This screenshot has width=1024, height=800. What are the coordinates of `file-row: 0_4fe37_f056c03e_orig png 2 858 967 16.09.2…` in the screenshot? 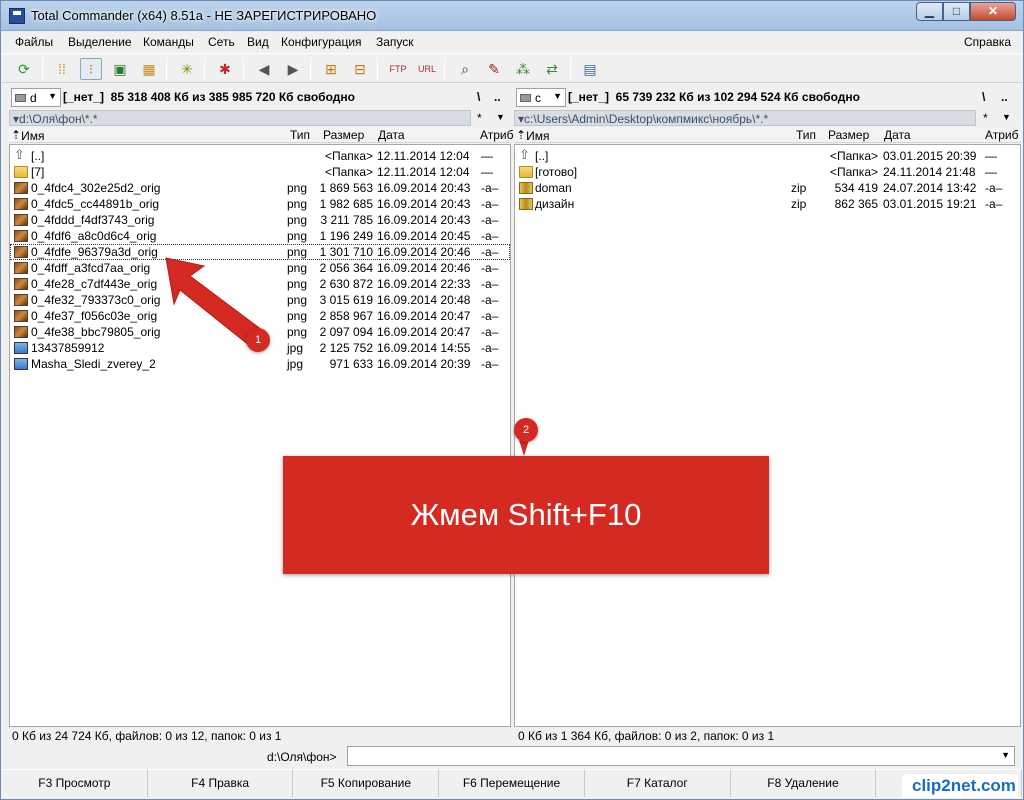 It's located at (260, 316).